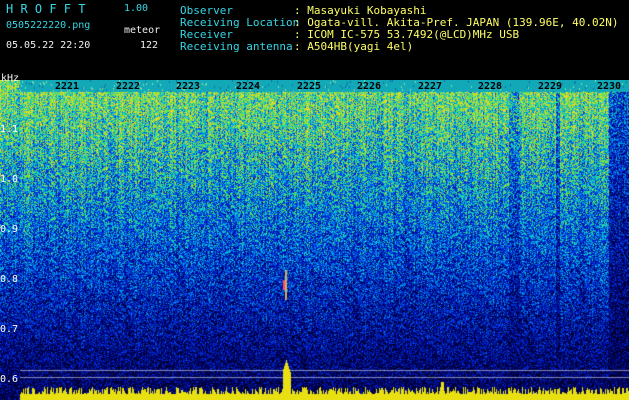 Image resolution: width=629 pixels, height=400 pixels. Describe the element at coordinates (10, 78) in the screenshot. I see `freq-unit-label: kHz` at that location.